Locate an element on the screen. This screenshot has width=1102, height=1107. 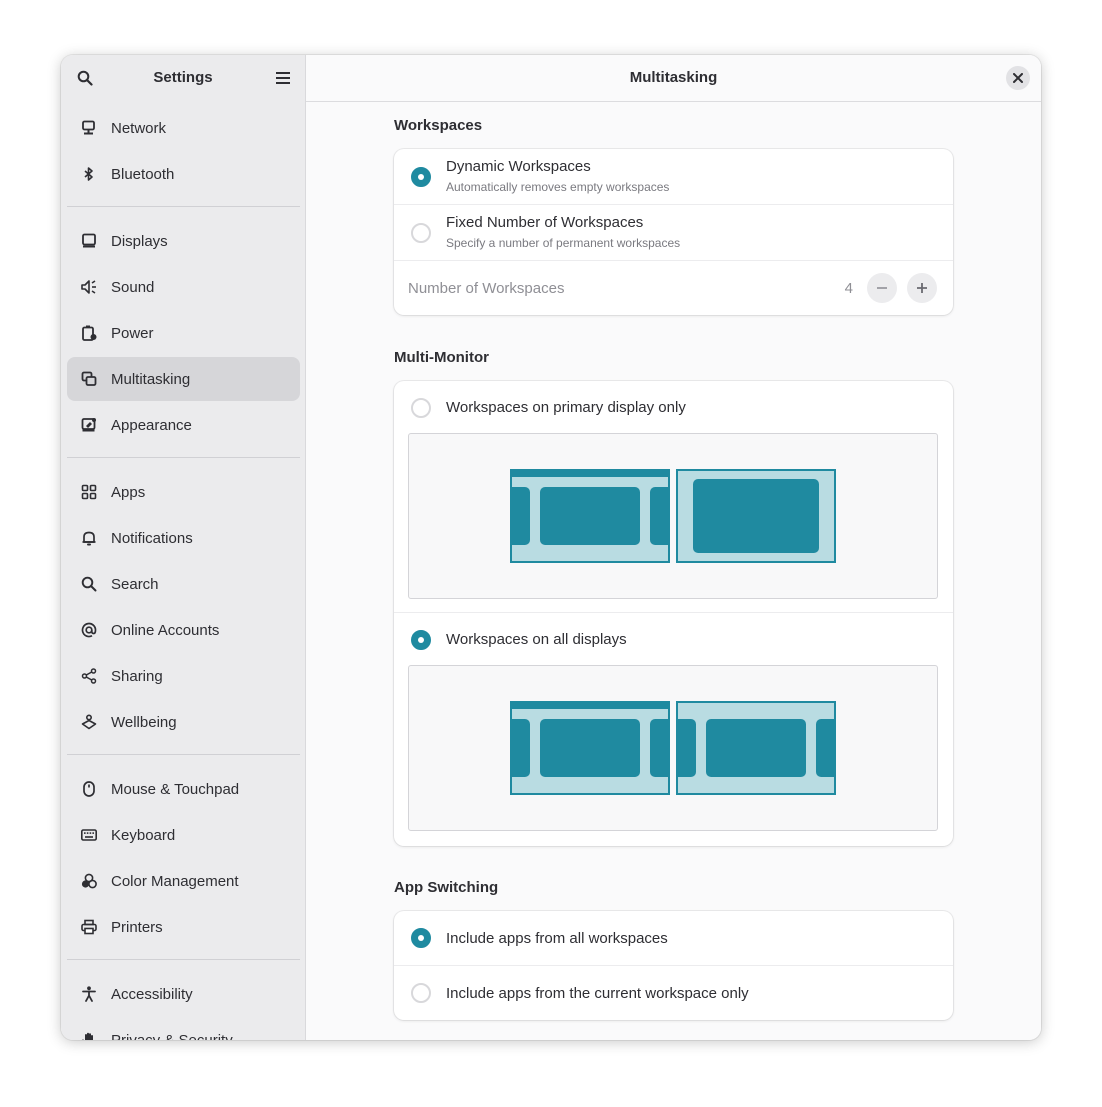
primary-display-only-text: Workspaces on primary display only is located at coordinates (566, 407).